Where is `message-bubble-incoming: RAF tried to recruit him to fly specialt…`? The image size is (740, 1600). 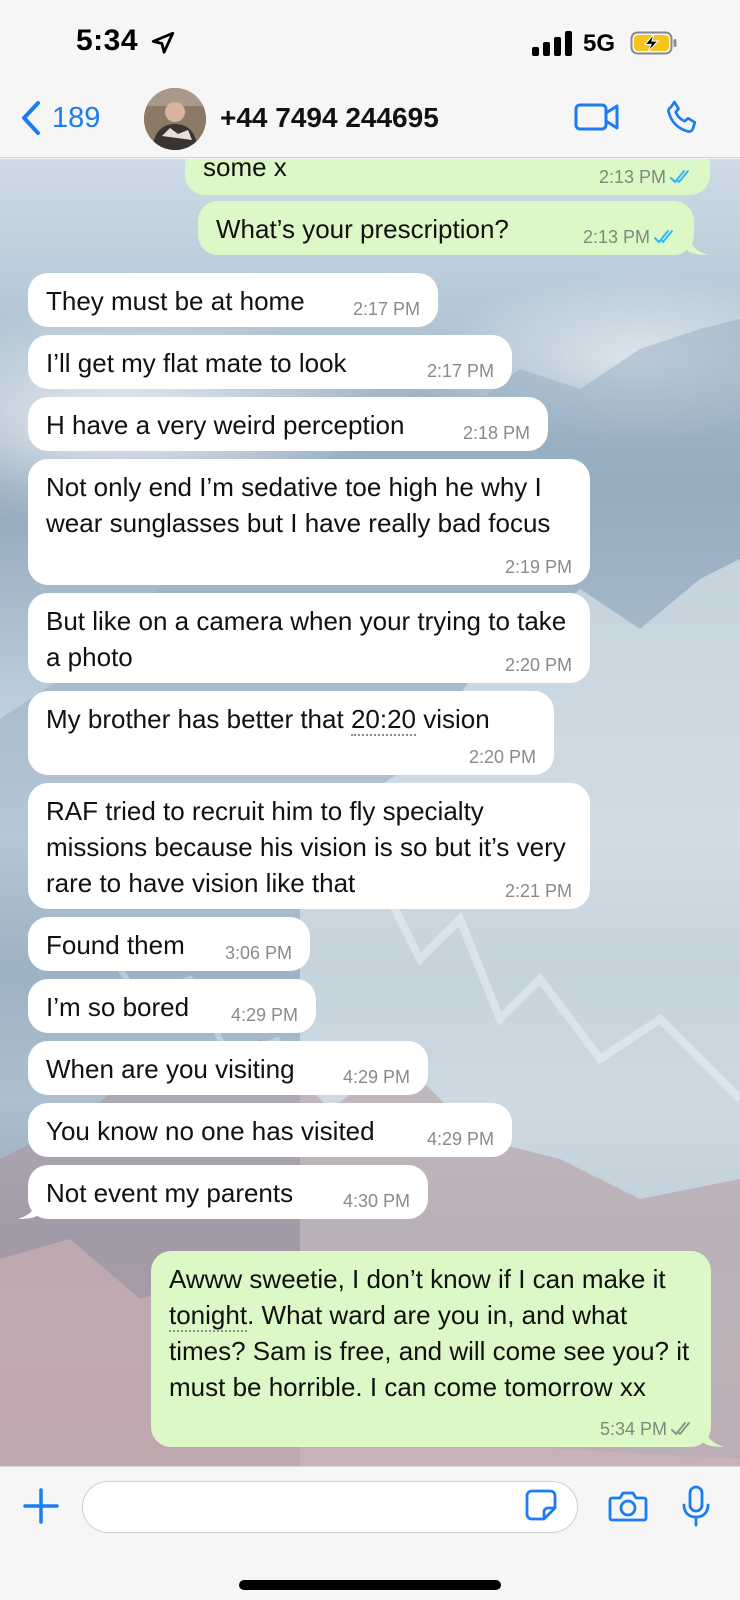 message-bubble-incoming: RAF tried to recruit him to fly specialt… is located at coordinates (309, 846).